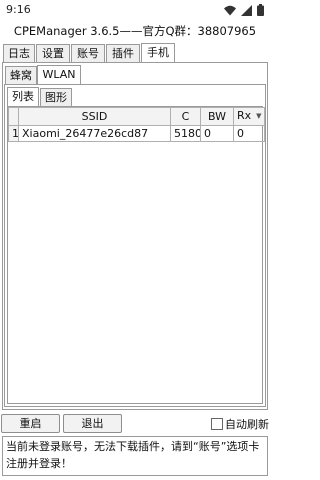 The width and height of the screenshot is (320, 480). What do you see at coordinates (30, 423) in the screenshot?
I see `restart-button: 重启` at bounding box center [30, 423].